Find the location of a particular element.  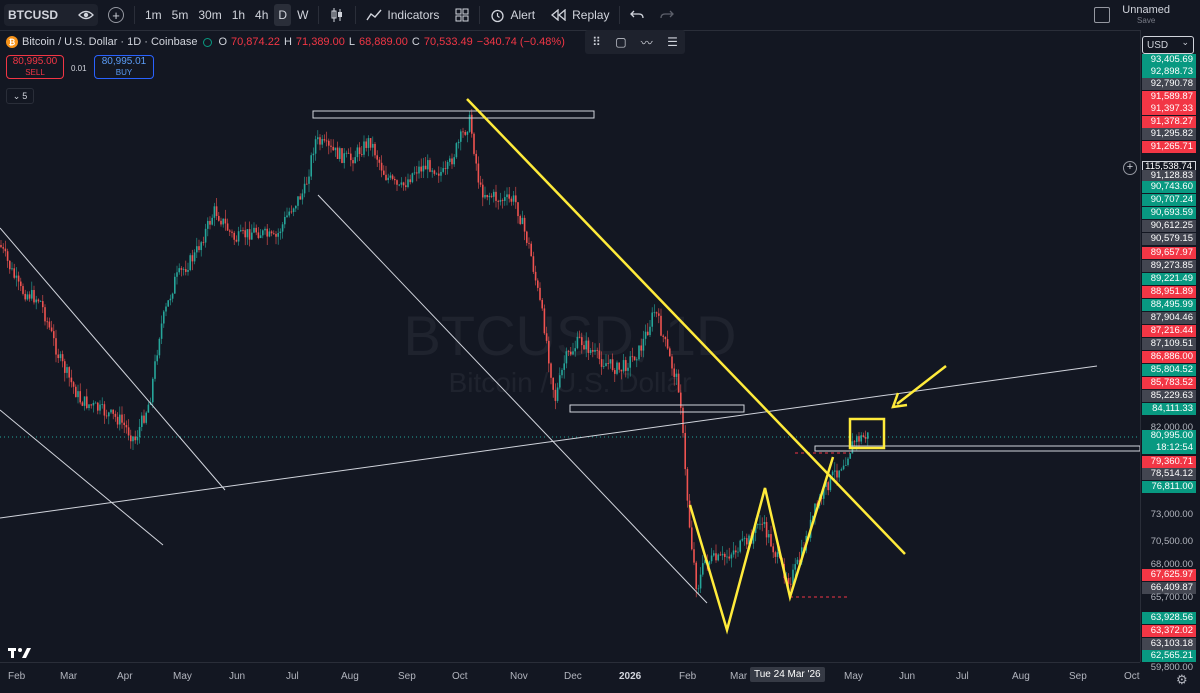

gear-icon: ⚙ is located at coordinates (1182, 680).